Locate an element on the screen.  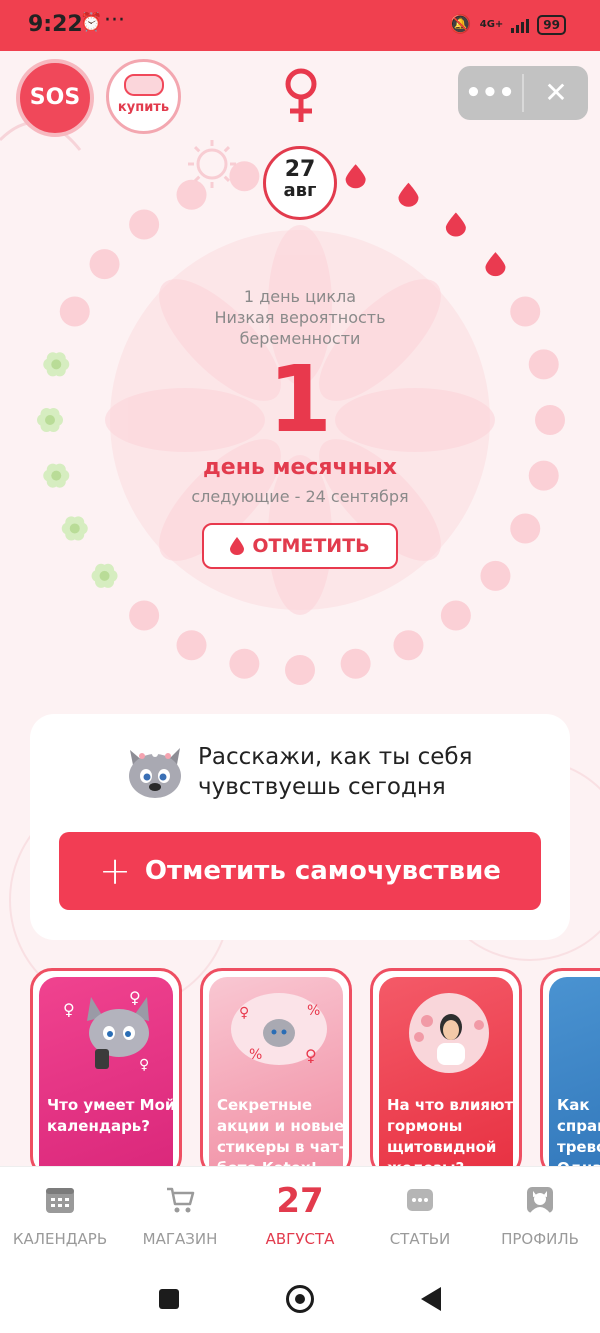
story-image: Как справиться с тревогой? Одна is located at coordinates (574, 1072).